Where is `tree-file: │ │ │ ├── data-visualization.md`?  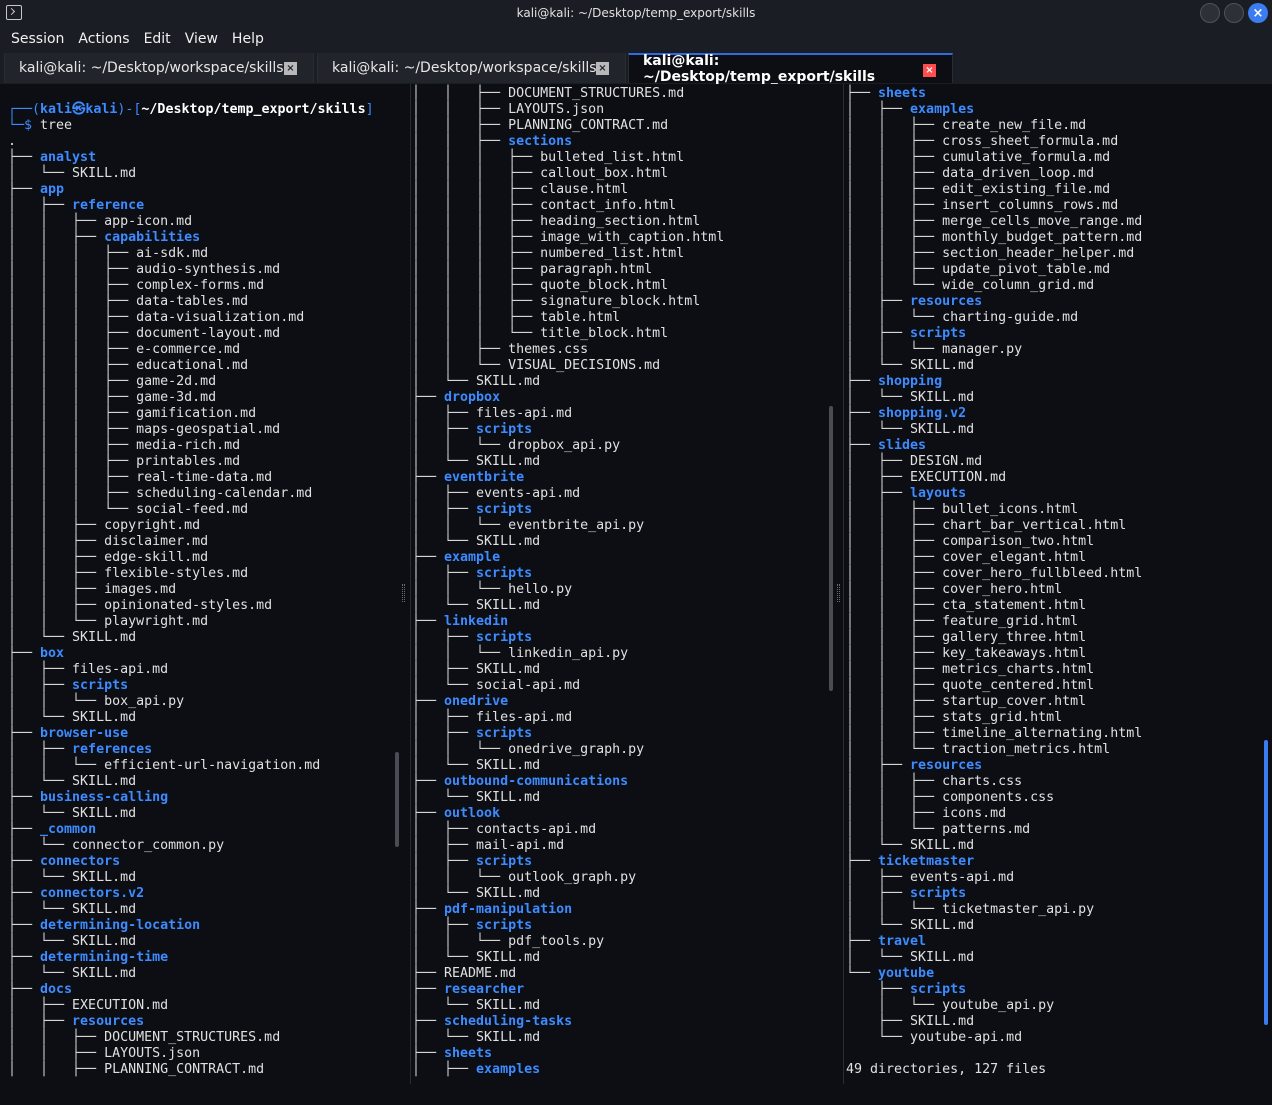
tree-file: │ │ │ ├── data-visualization.md is located at coordinates (156, 318).